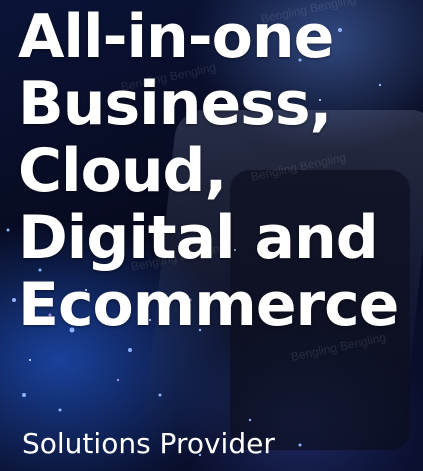 Image resolution: width=423 pixels, height=471 pixels. I want to click on headline-line: Ecommerce, so click(208, 305).